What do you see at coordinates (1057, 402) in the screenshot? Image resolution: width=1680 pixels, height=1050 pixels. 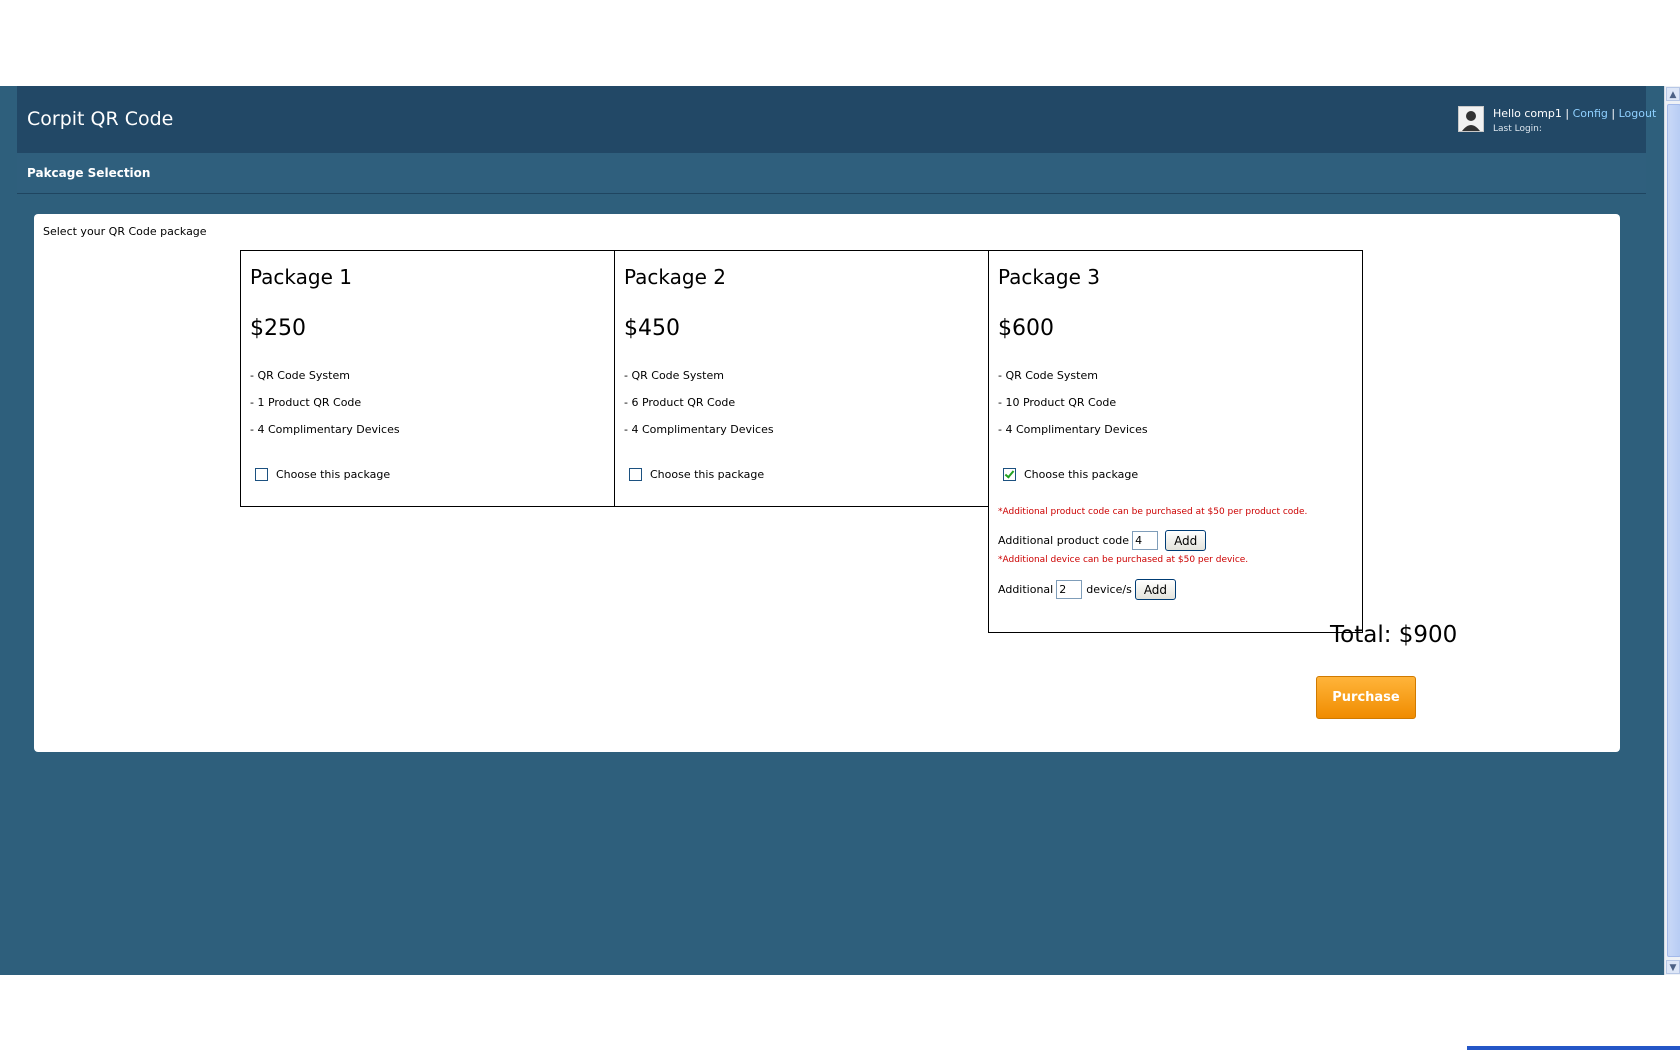 I see `package-feature: - 10 Product QR Code` at bounding box center [1057, 402].